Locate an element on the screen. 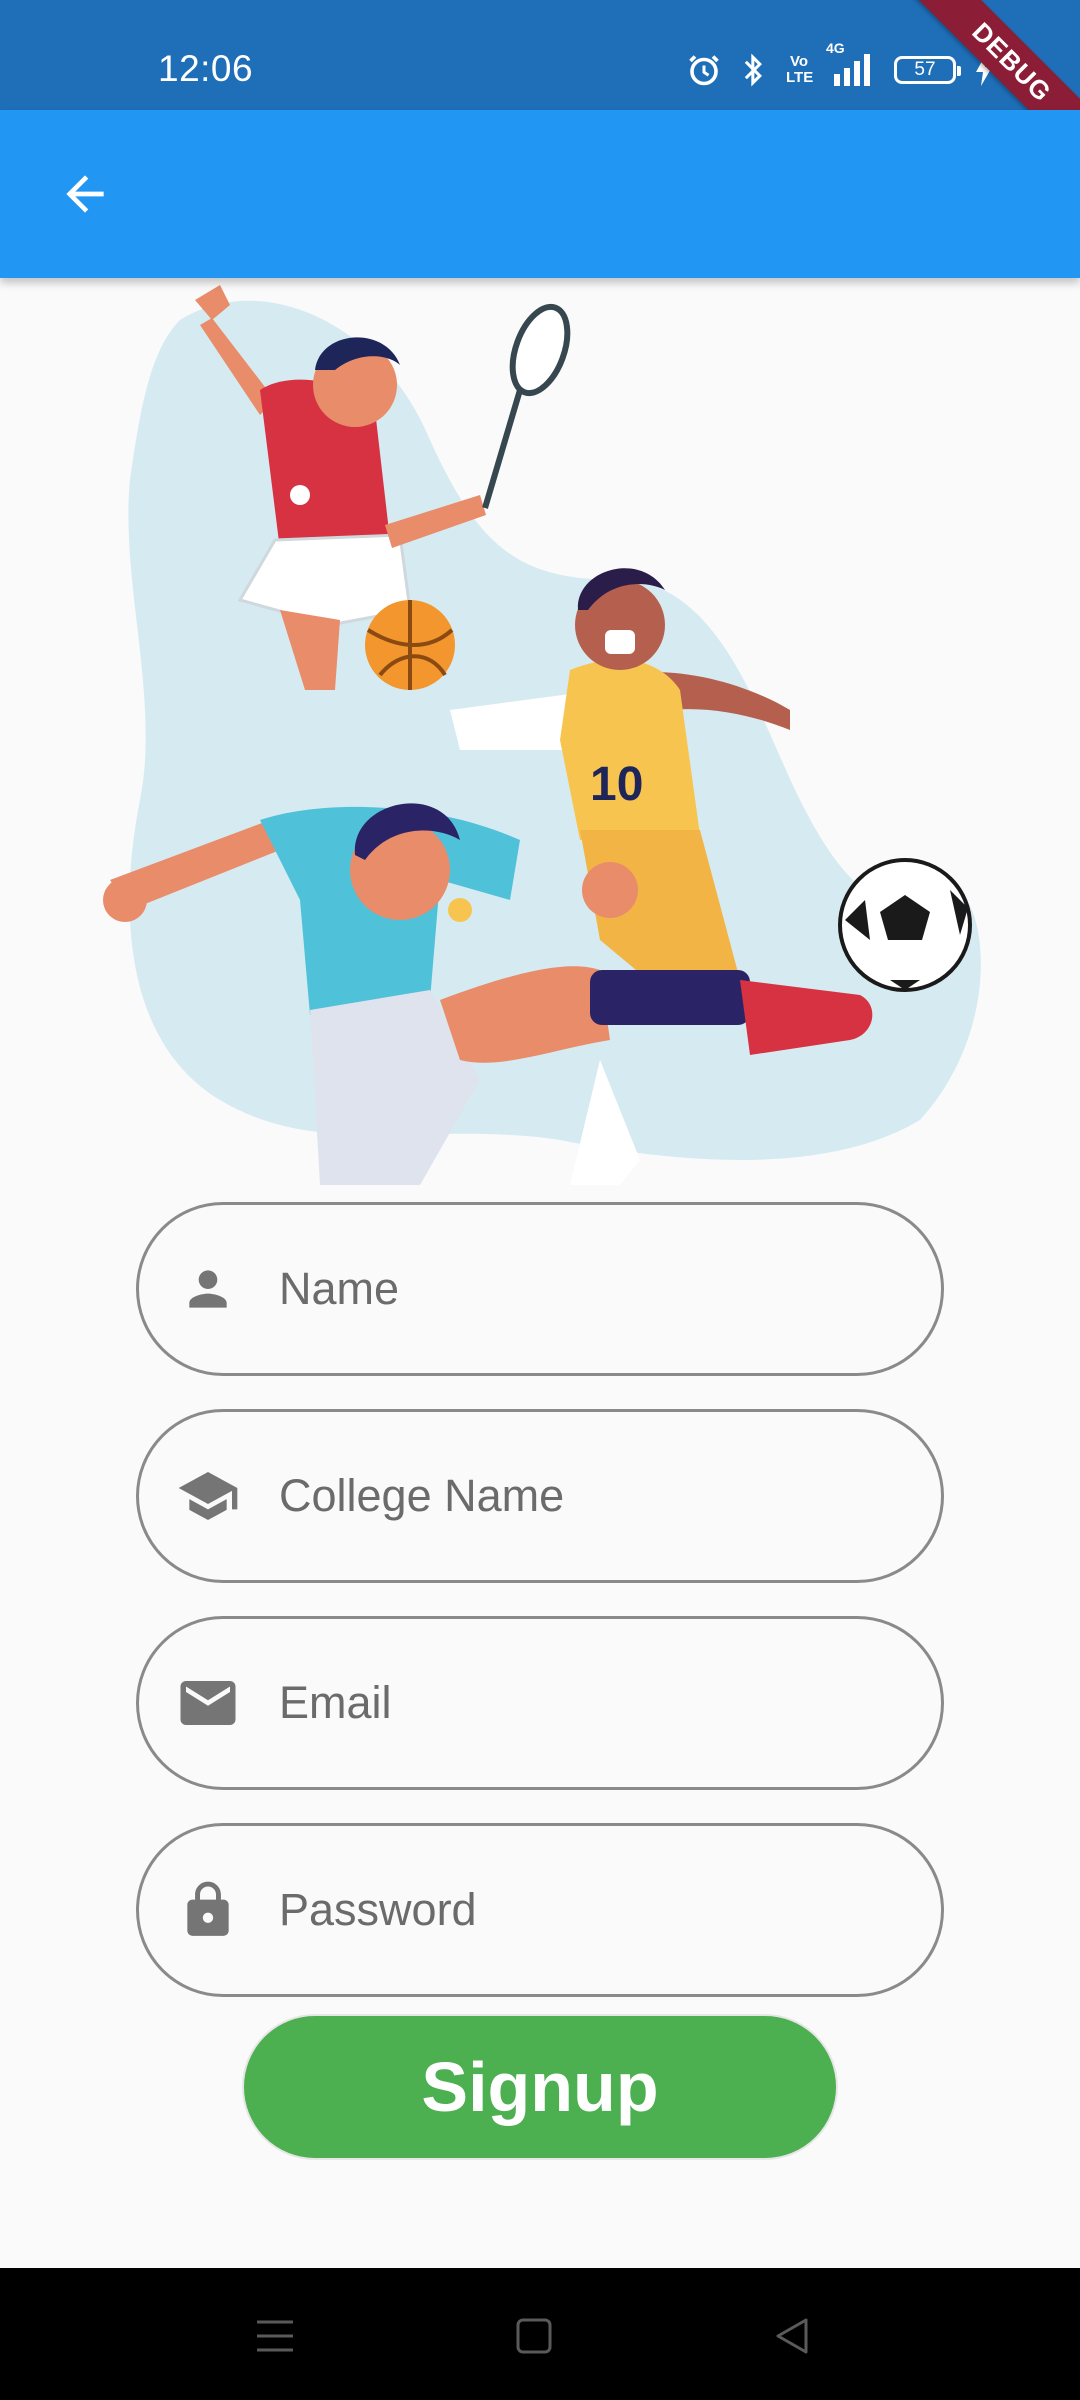 This screenshot has height=2400, width=1080. back-button is located at coordinates (85, 194).